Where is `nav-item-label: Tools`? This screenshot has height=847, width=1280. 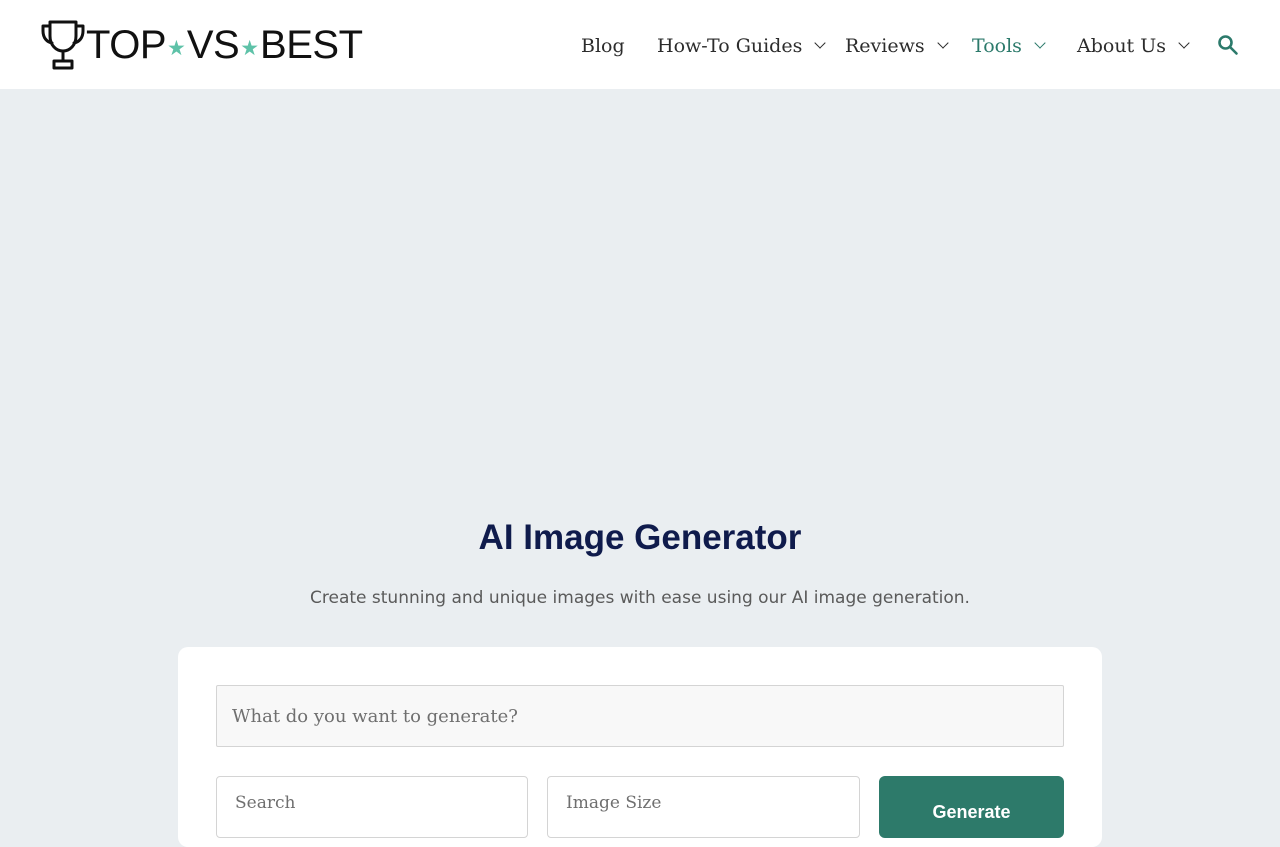
nav-item-label: Tools is located at coordinates (997, 46).